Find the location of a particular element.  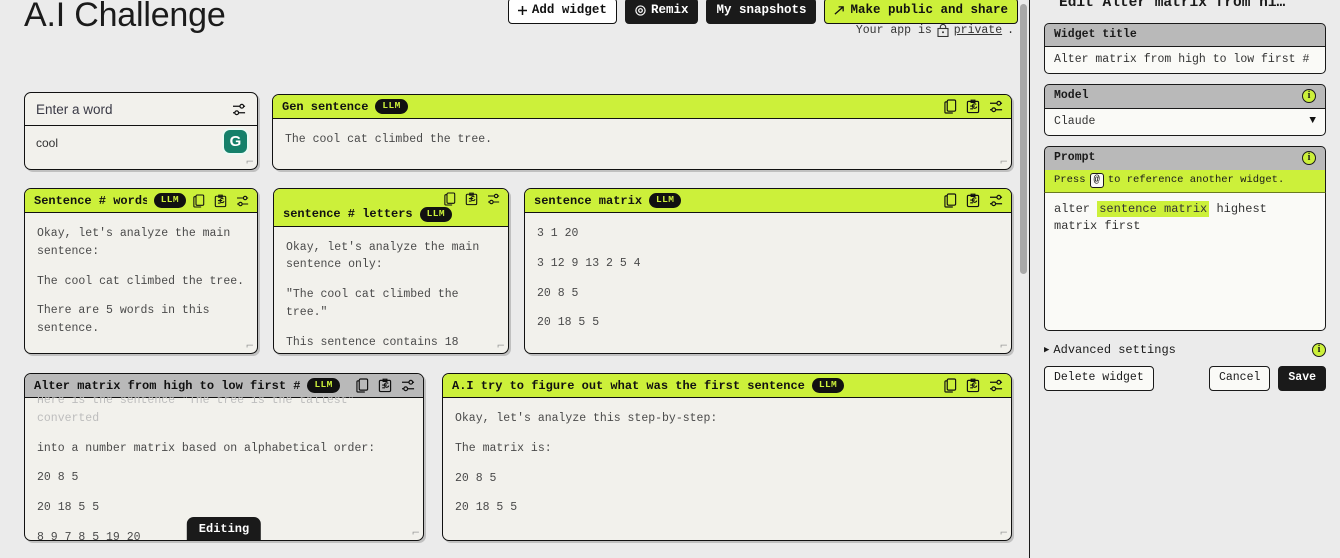

my-snapshots-button: My snapshots is located at coordinates (761, 12).